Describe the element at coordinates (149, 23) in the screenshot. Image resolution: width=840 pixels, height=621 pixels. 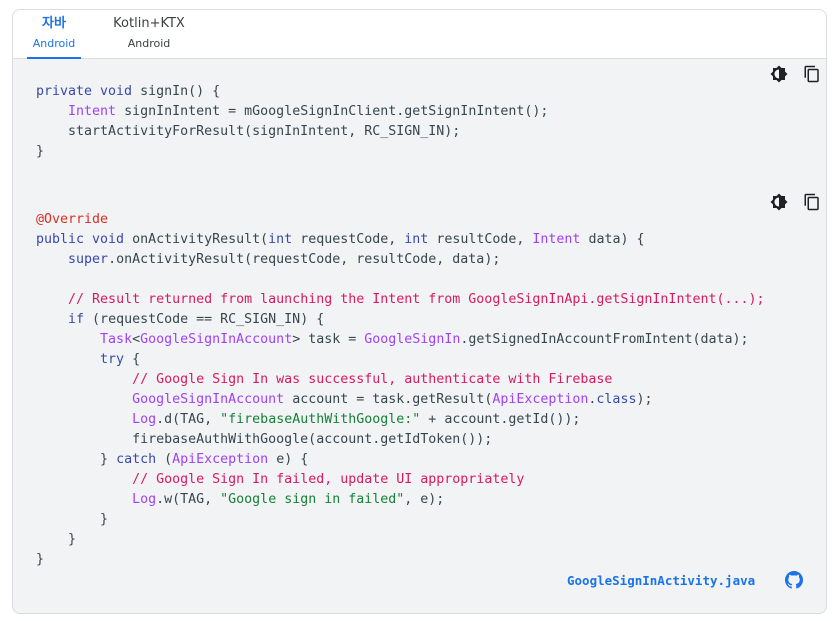
I see `tab-kotlin-label: Kotlin+KTX` at that location.